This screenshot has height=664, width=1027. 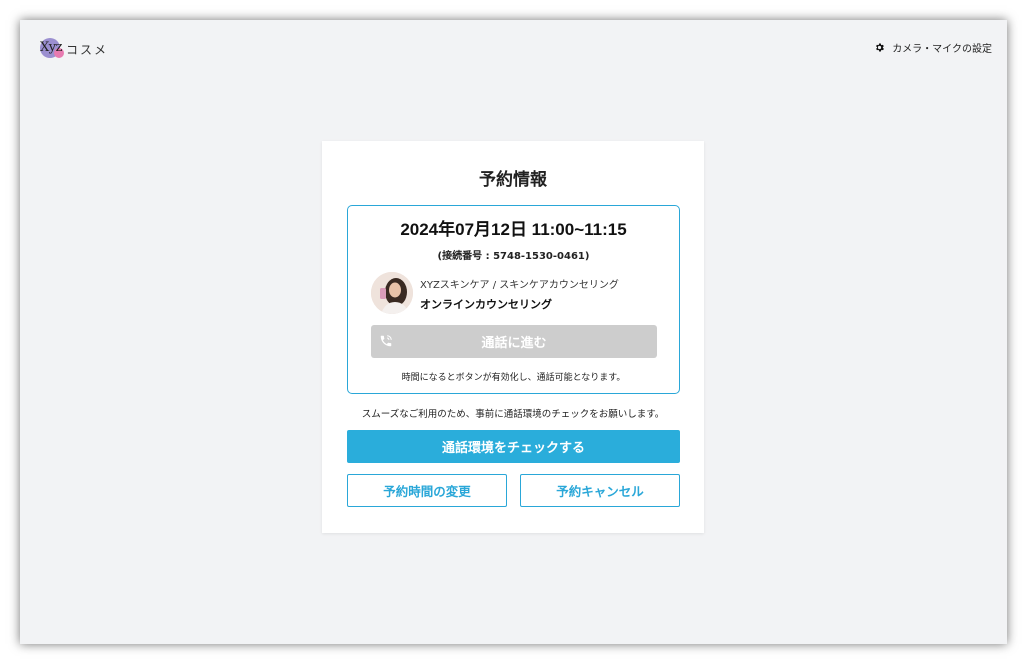 What do you see at coordinates (87, 49) in the screenshot?
I see `logo-text: コスメ` at bounding box center [87, 49].